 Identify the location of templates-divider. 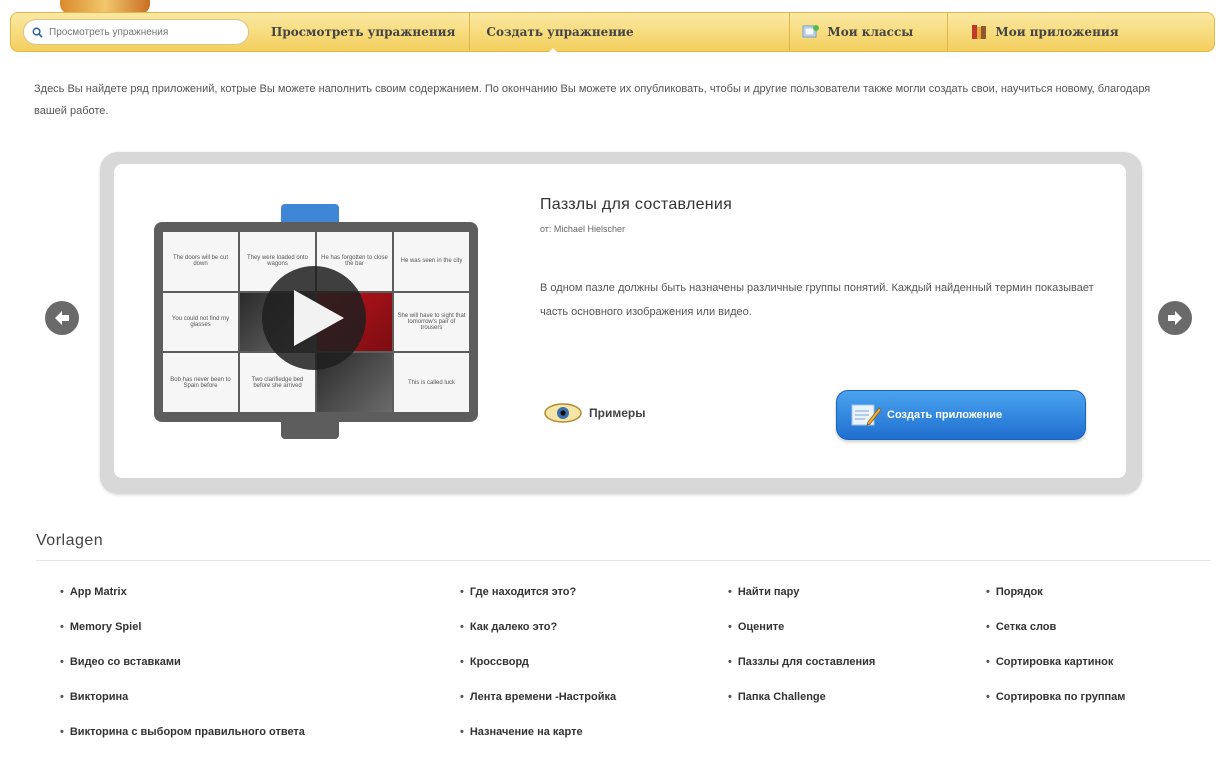
(623, 560).